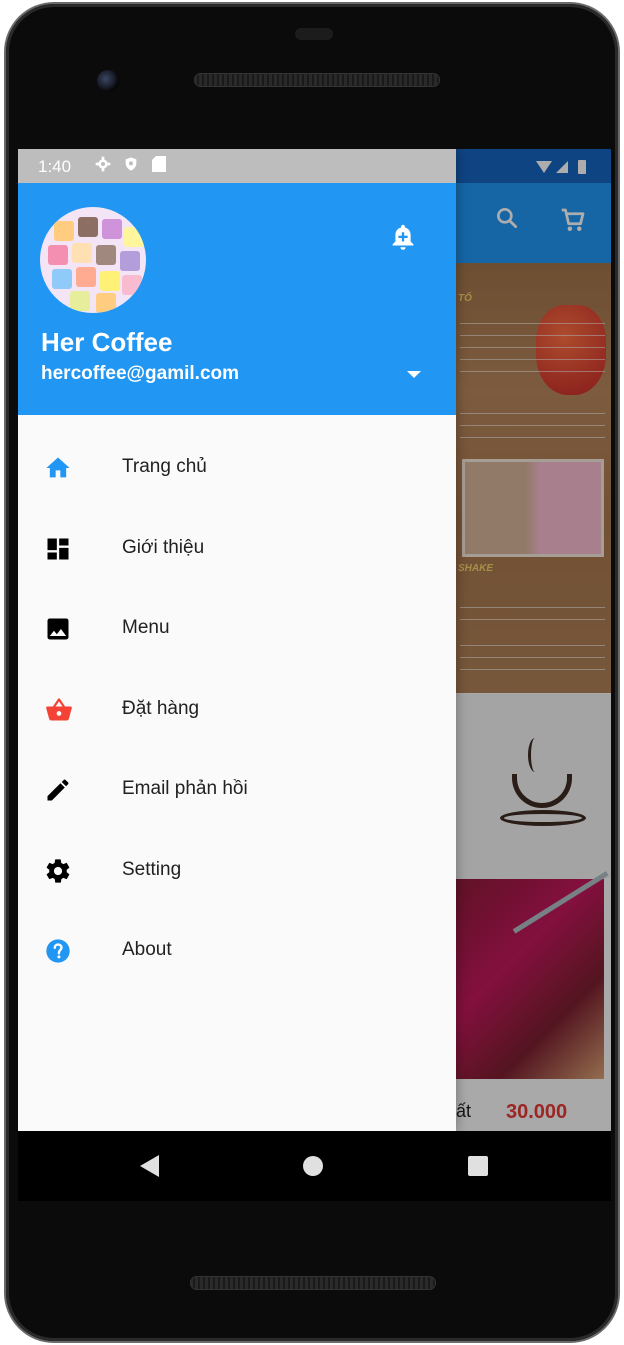  What do you see at coordinates (237, 628) in the screenshot?
I see `menu-item-menu: Menu` at bounding box center [237, 628].